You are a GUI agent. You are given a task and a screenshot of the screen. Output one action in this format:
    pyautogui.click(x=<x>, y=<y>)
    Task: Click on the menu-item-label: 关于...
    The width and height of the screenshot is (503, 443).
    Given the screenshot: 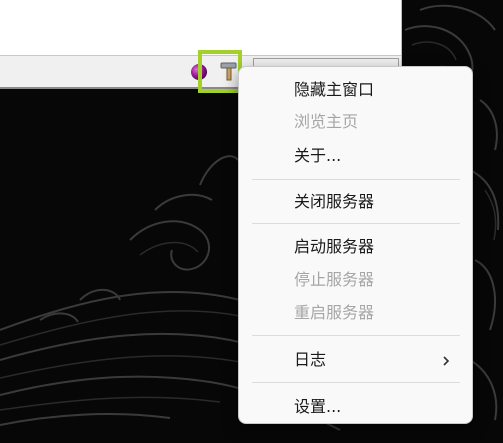 What is the action you would take?
    pyautogui.click(x=318, y=155)
    